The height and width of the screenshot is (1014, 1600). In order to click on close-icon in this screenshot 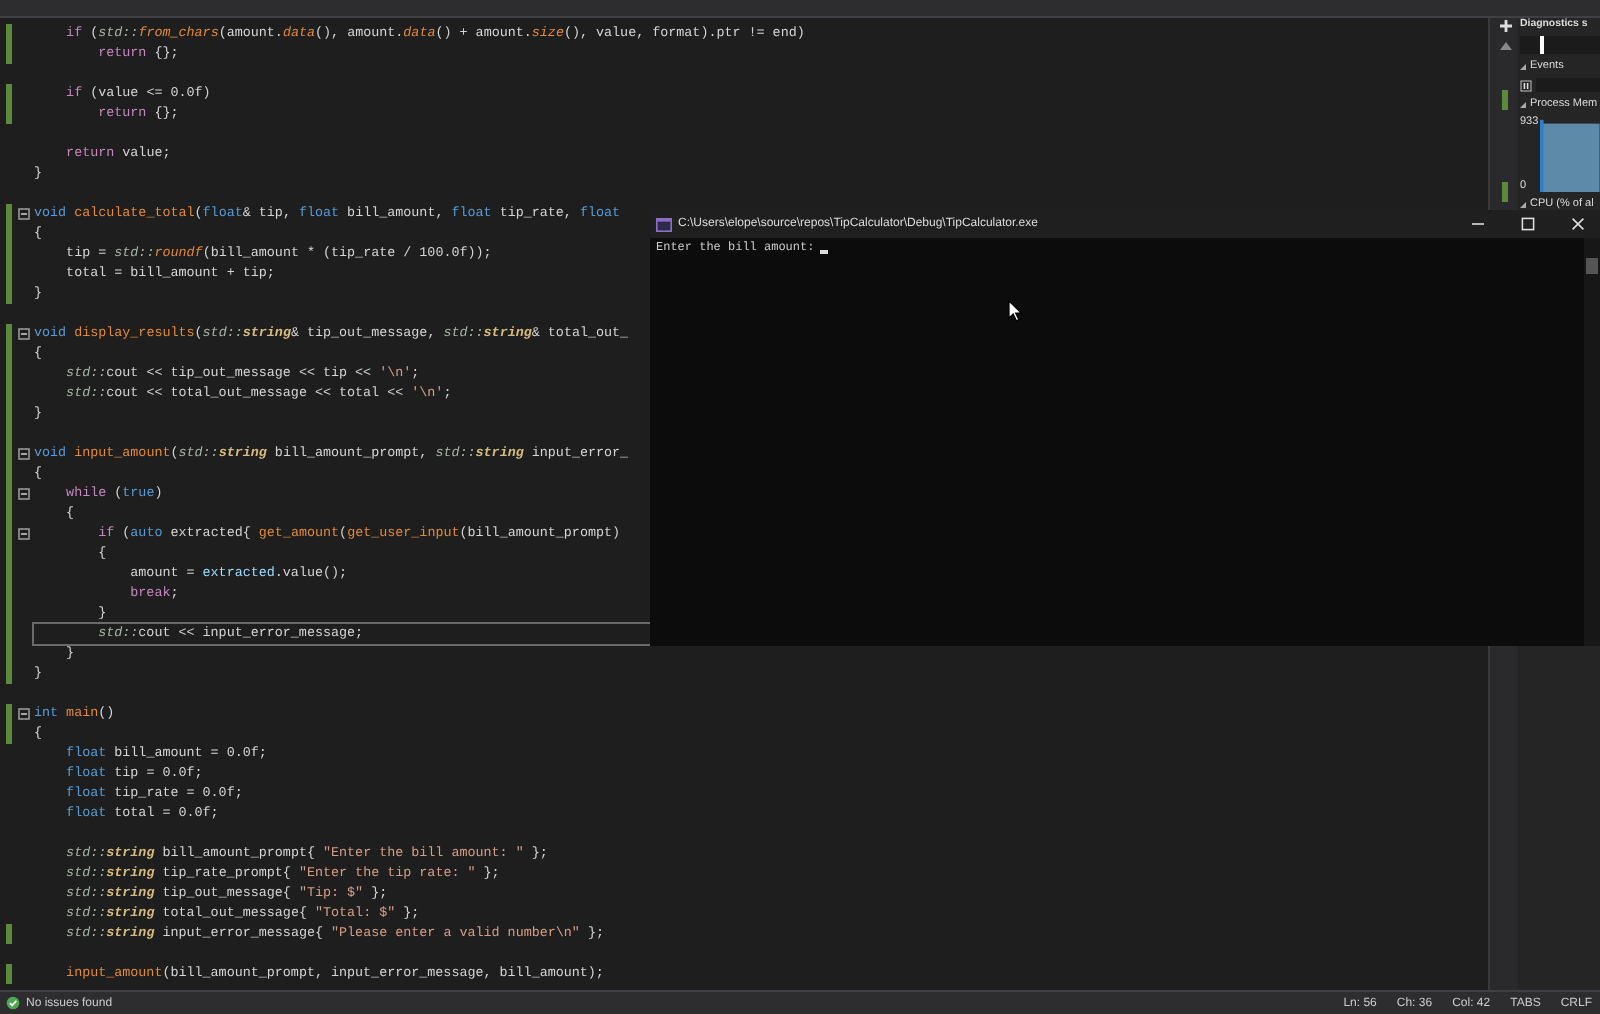, I will do `click(1578, 224)`.